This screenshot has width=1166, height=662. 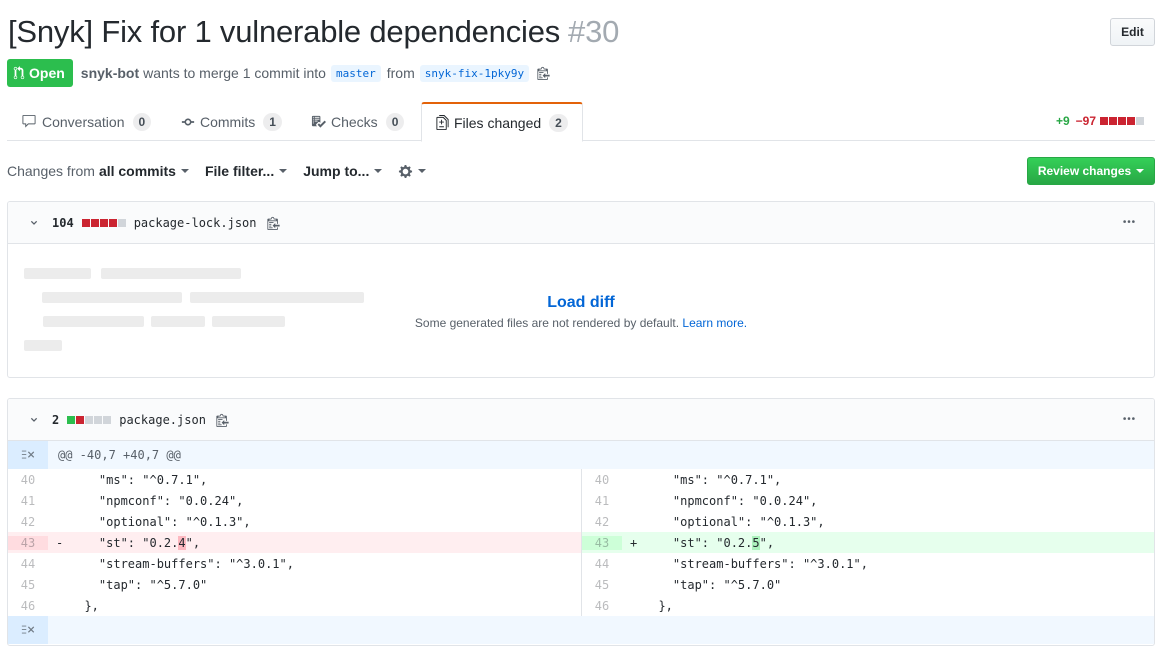 I want to click on file-name-link: package.json, so click(x=162, y=420).